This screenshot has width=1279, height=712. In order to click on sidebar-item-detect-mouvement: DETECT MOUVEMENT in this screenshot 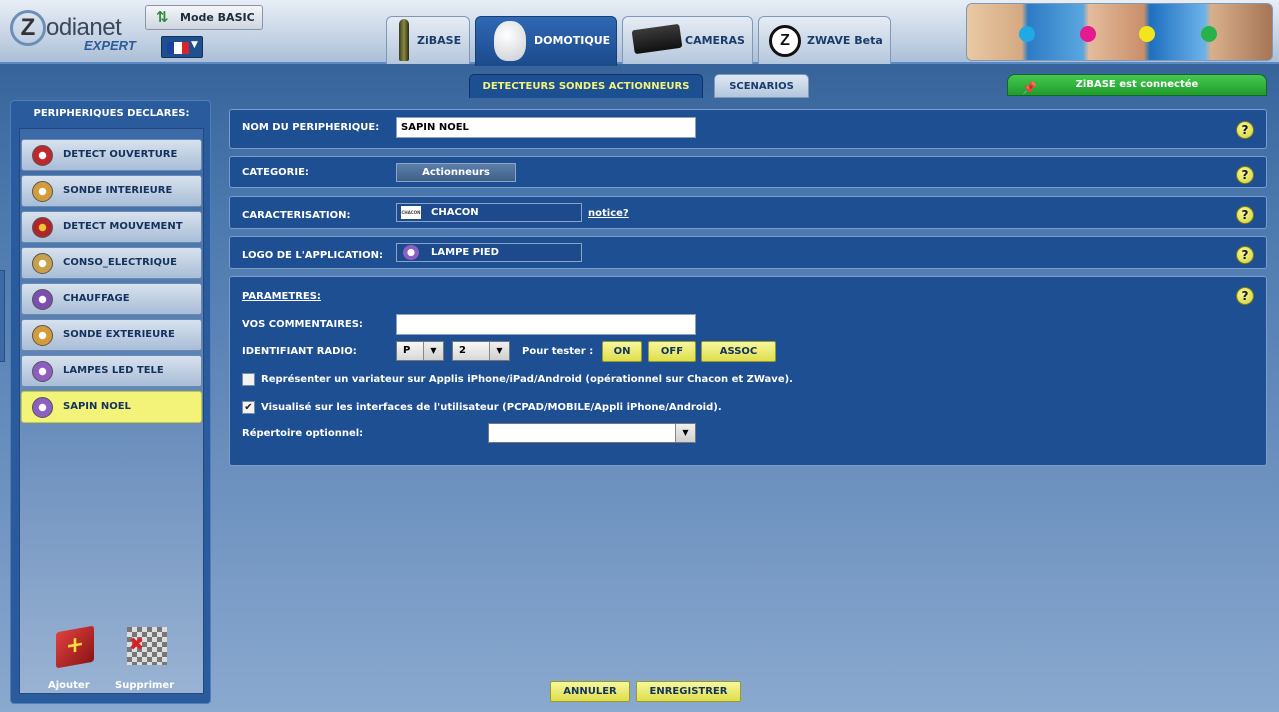, I will do `click(111, 227)`.